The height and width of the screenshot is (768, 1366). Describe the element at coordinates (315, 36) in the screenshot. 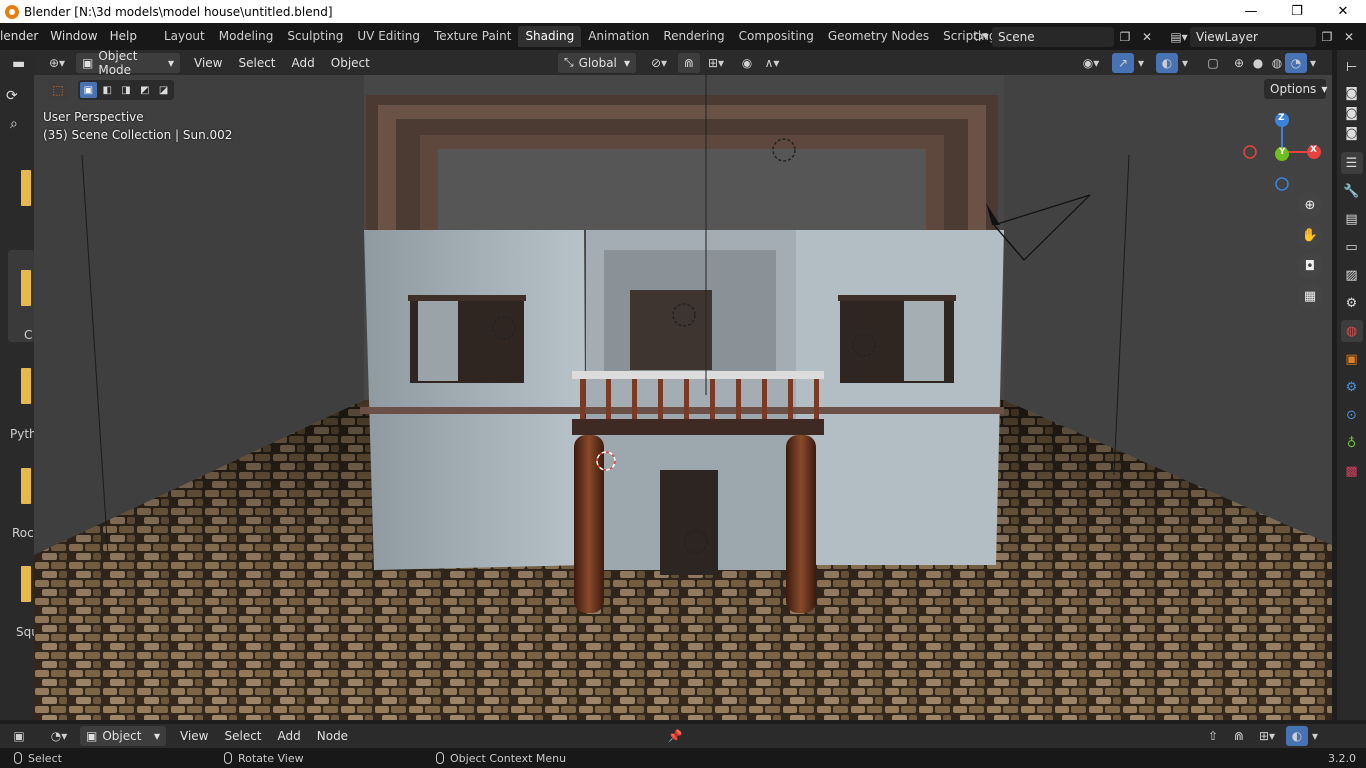

I see `tab-sculpting: Sculpting` at that location.